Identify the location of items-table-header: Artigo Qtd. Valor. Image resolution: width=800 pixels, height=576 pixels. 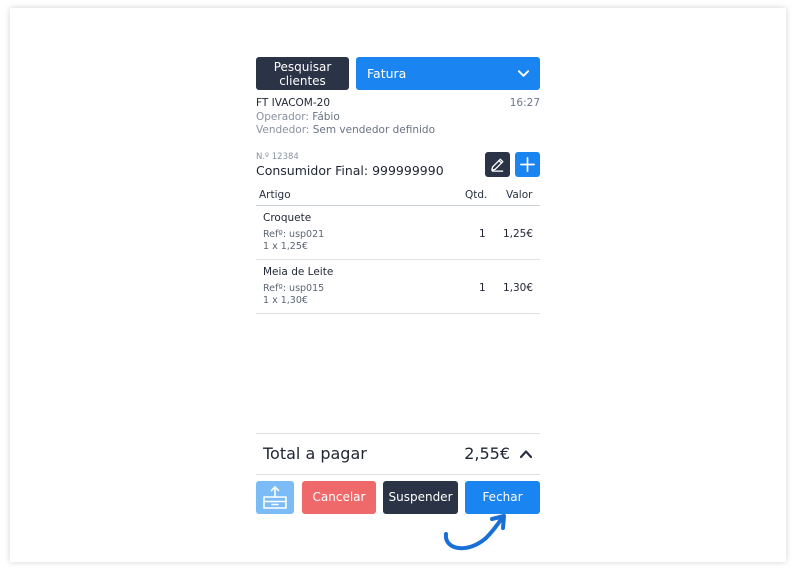
(398, 195).